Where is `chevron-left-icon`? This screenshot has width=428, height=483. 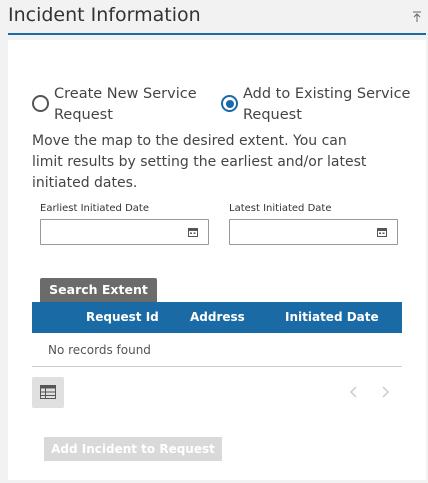
chevron-left-icon is located at coordinates (354, 392).